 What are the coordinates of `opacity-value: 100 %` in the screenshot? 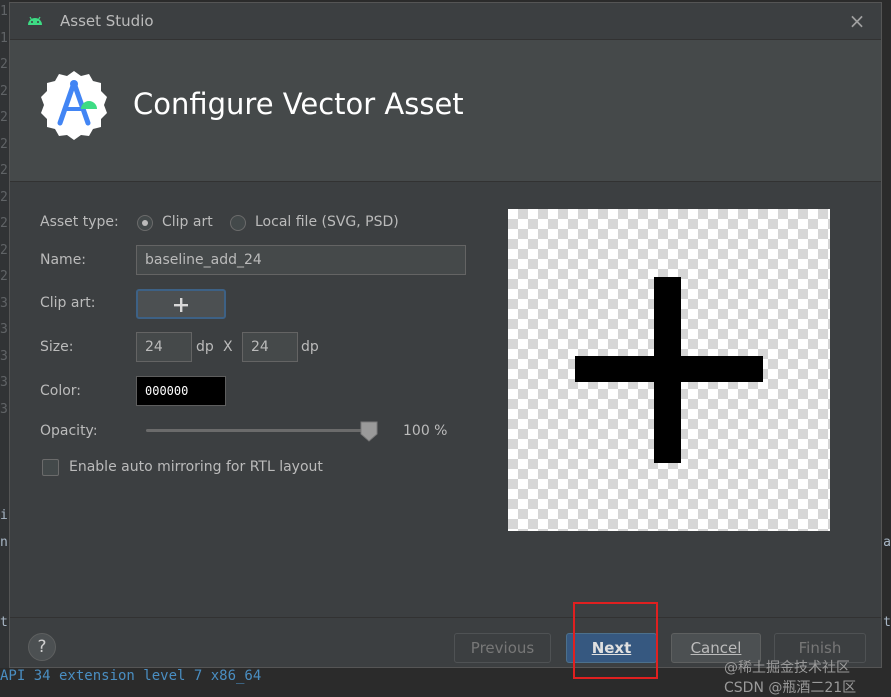 It's located at (425, 431).